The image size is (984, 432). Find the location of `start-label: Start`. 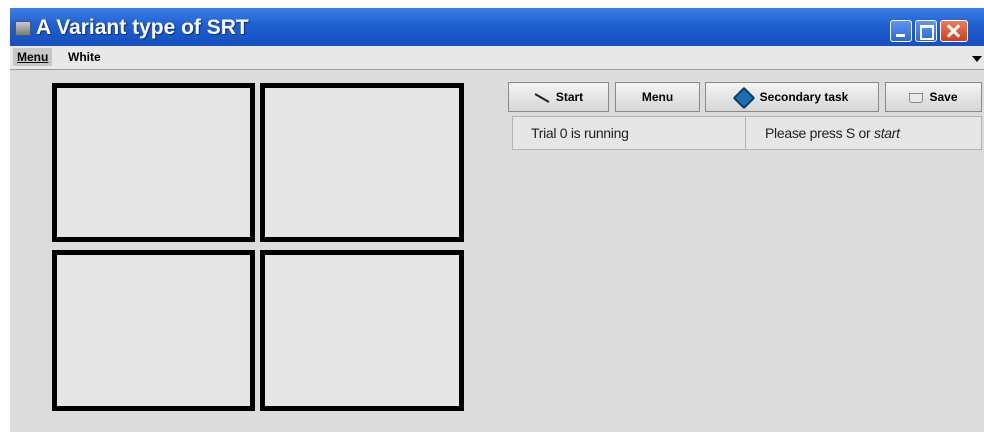

start-label: Start is located at coordinates (569, 97).